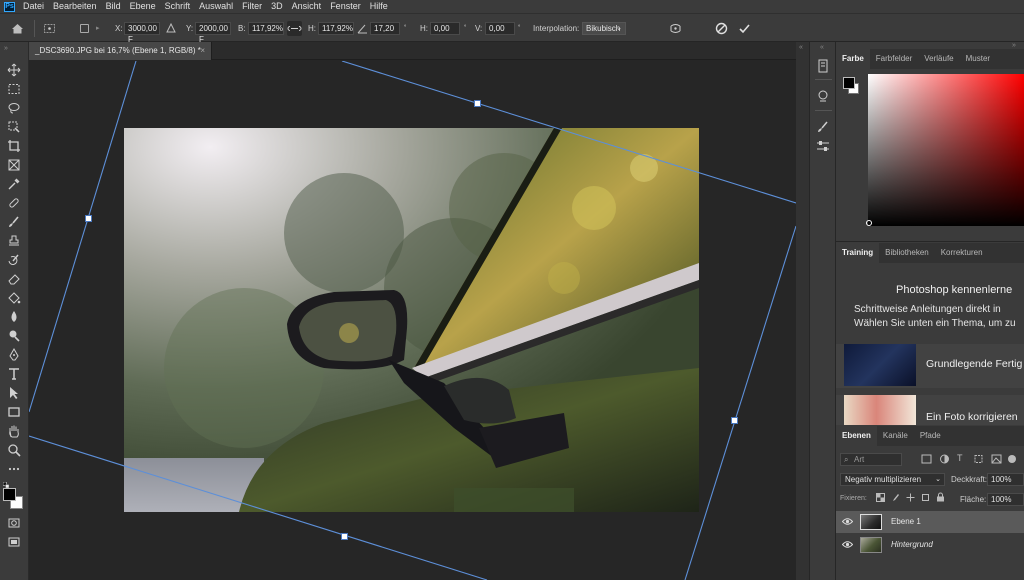 This screenshot has height=580, width=1024. I want to click on object-select-tool-icon, so click(14, 127).